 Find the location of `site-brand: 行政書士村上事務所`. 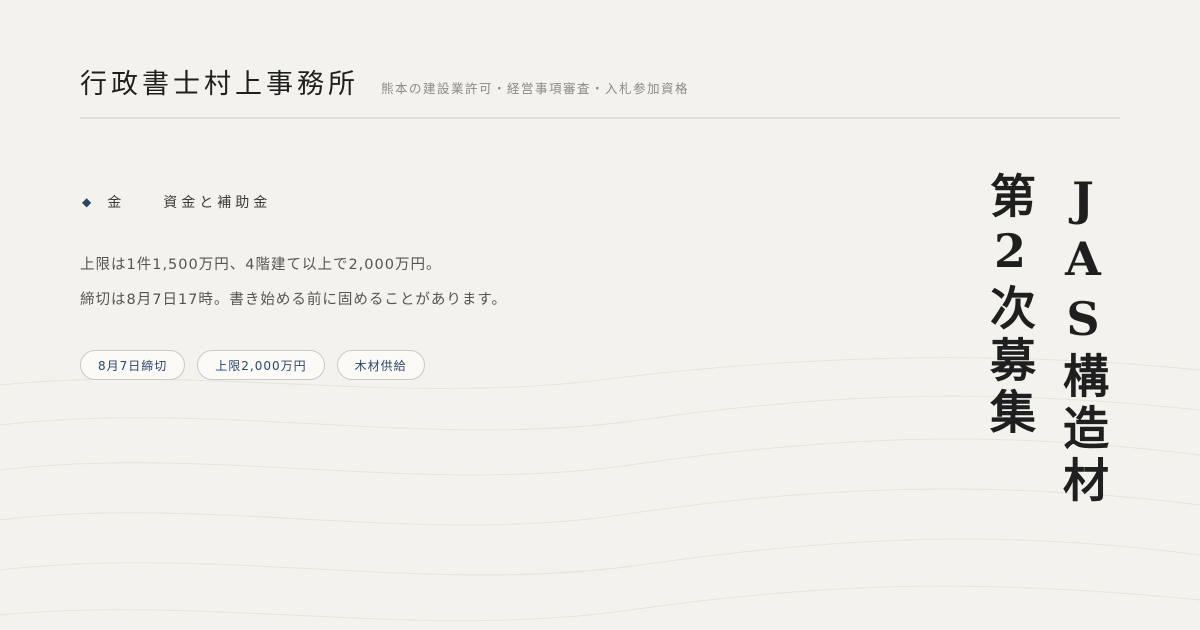

site-brand: 行政書士村上事務所 is located at coordinates (219, 84).